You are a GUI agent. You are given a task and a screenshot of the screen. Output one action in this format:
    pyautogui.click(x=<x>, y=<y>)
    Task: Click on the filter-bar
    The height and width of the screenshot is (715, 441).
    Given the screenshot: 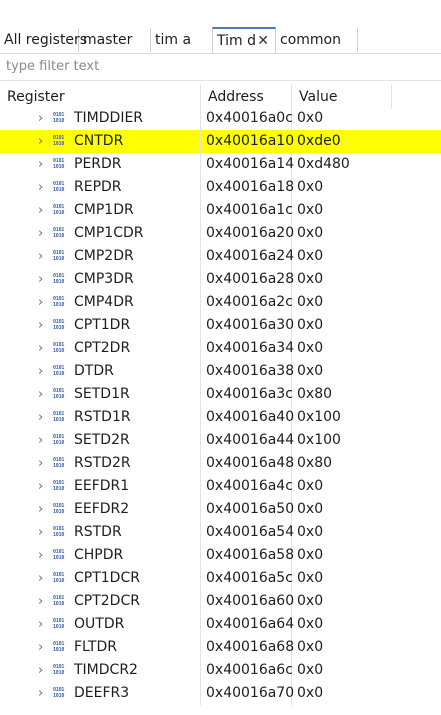 What is the action you would take?
    pyautogui.click(x=220, y=67)
    